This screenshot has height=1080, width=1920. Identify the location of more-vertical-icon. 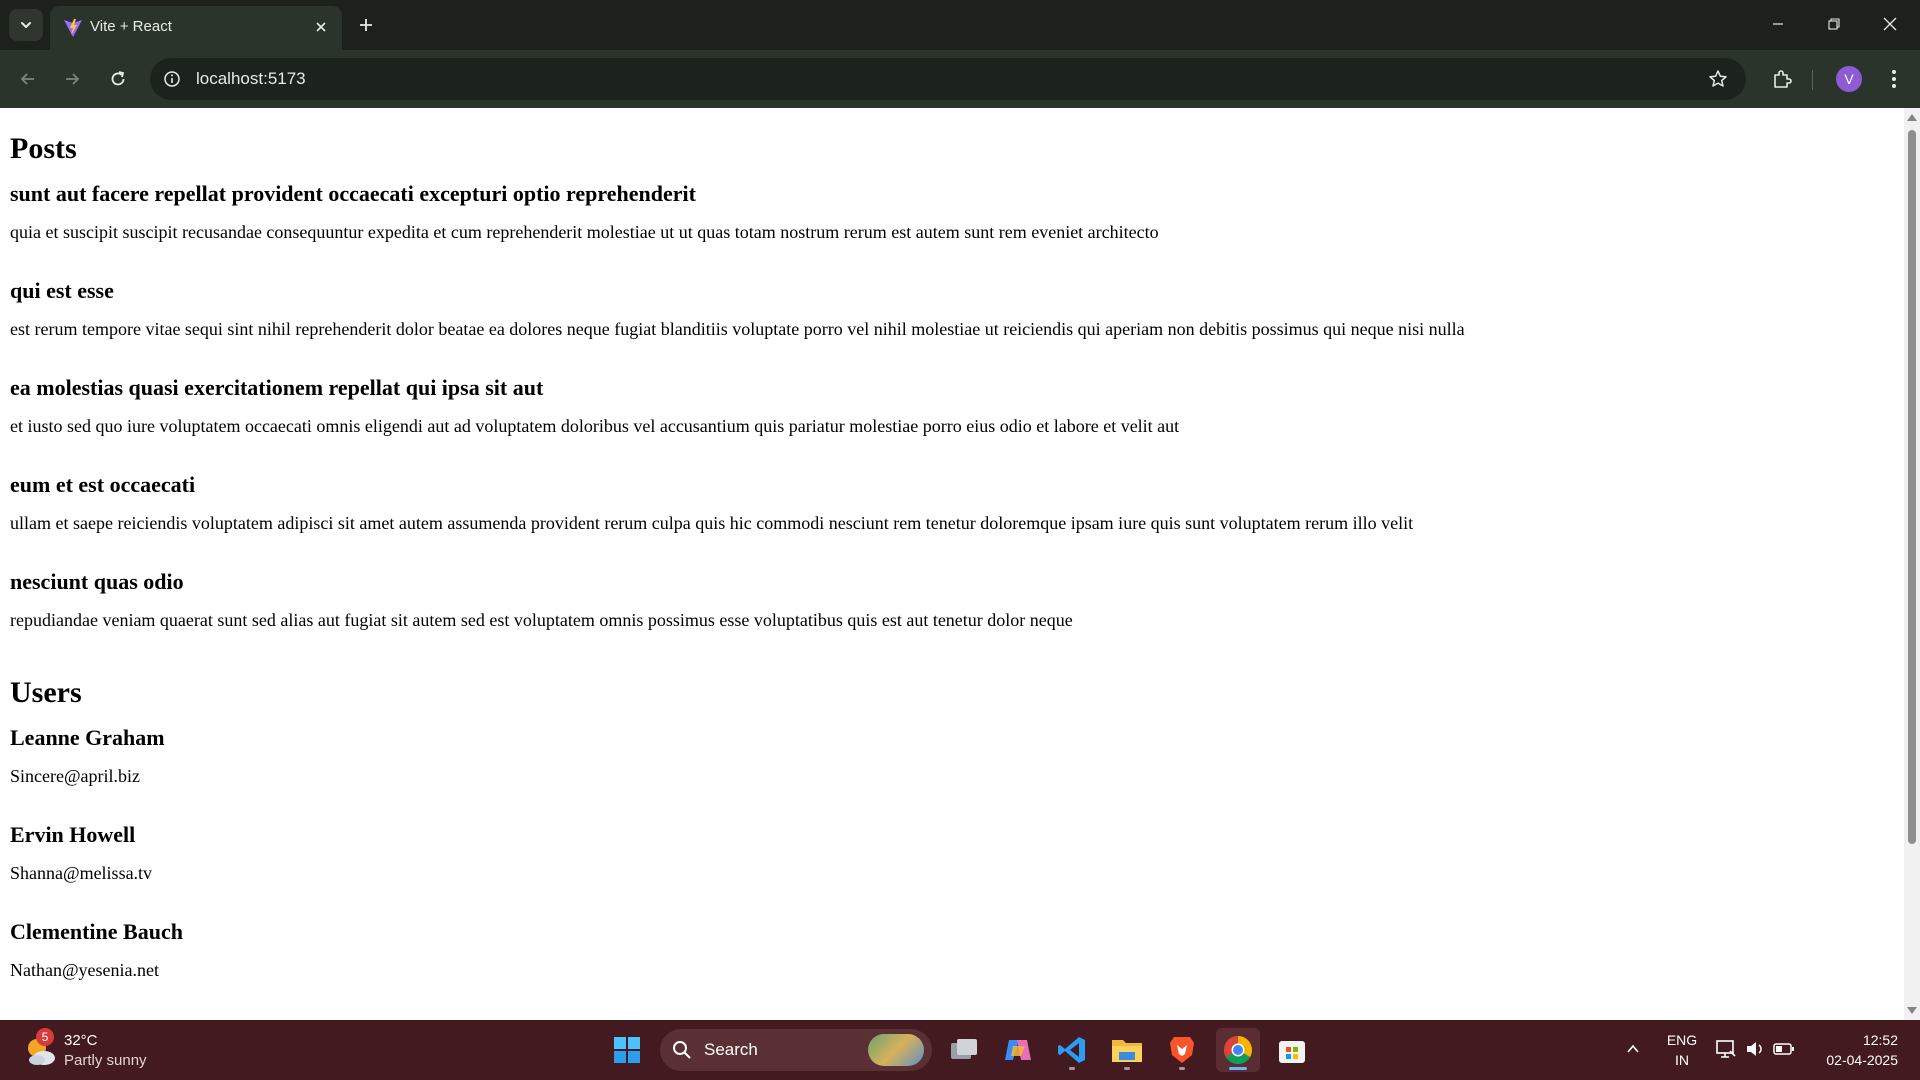
(1894, 79).